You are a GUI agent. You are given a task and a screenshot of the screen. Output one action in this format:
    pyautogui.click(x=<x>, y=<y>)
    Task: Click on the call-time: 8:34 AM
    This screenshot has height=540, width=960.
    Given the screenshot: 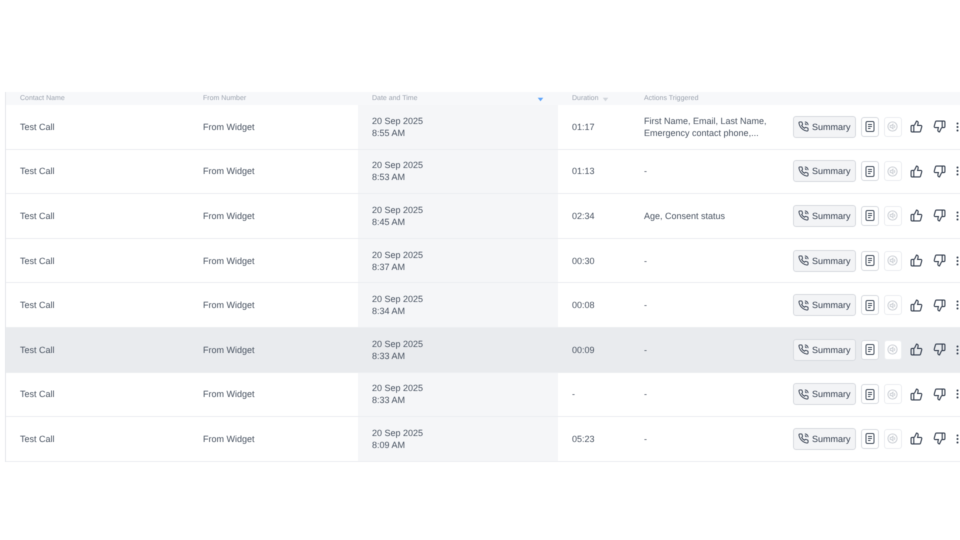 What is the action you would take?
    pyautogui.click(x=389, y=311)
    